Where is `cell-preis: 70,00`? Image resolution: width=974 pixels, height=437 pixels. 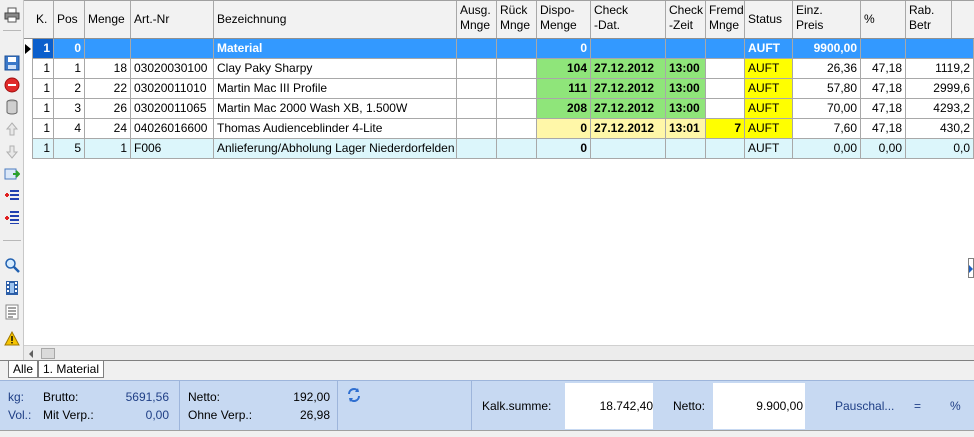 cell-preis: 70,00 is located at coordinates (827, 109).